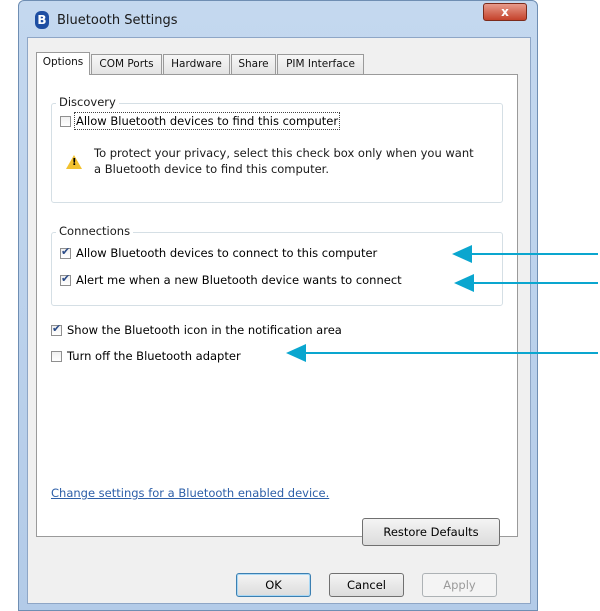 This screenshot has width=600, height=611. Describe the element at coordinates (65, 252) in the screenshot. I see `allow-connect-checkbox` at that location.